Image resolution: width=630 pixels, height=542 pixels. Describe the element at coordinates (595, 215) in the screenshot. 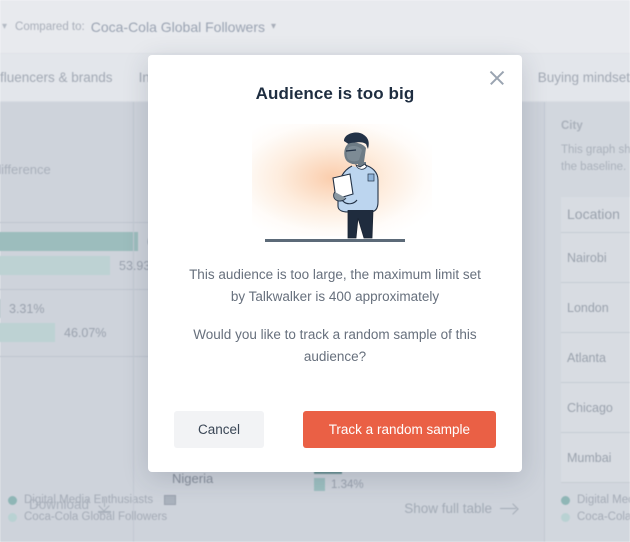

I see `table-column-header-location: Location` at that location.